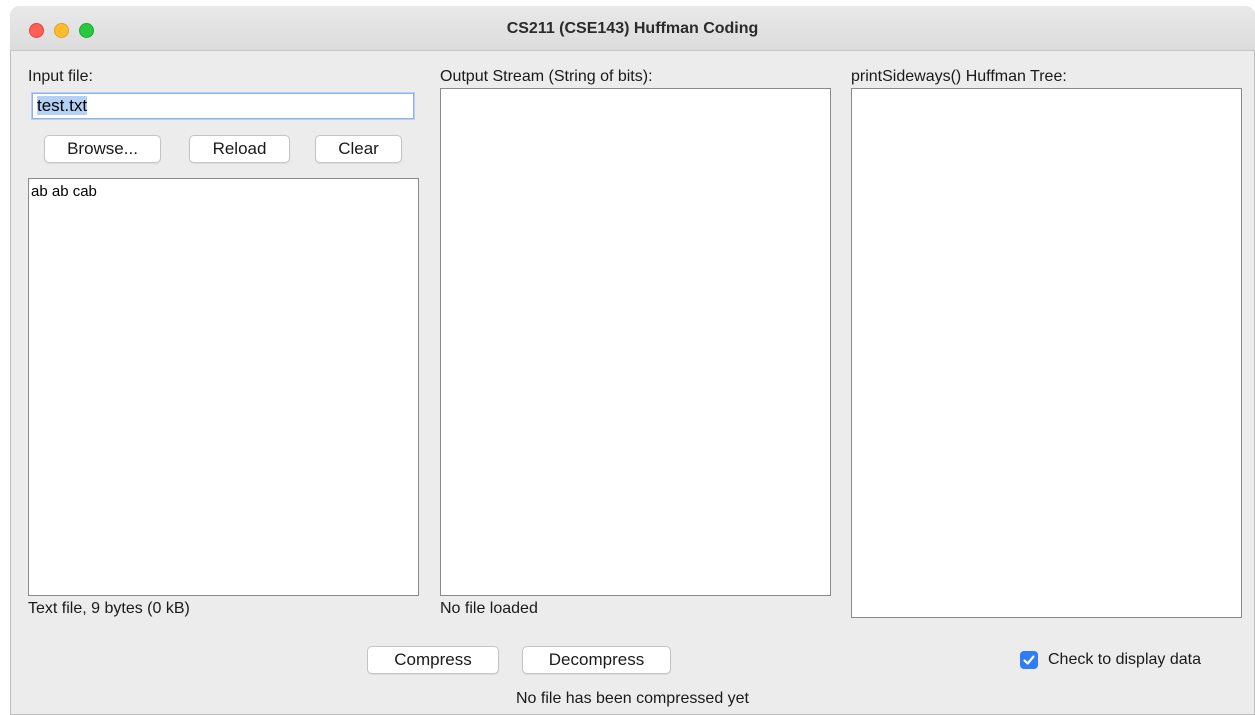 The width and height of the screenshot is (1255, 715). Describe the element at coordinates (62, 105) in the screenshot. I see `input-file-value: test.txt` at that location.